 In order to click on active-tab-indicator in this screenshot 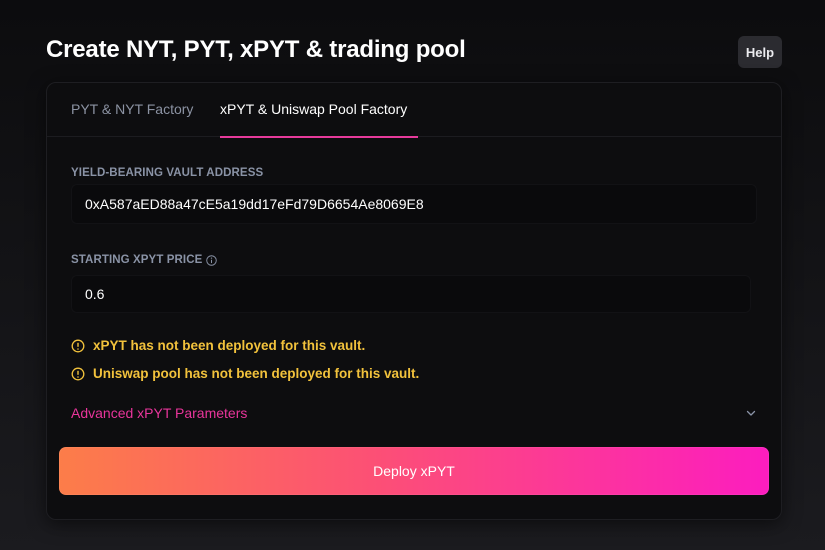, I will do `click(319, 137)`.